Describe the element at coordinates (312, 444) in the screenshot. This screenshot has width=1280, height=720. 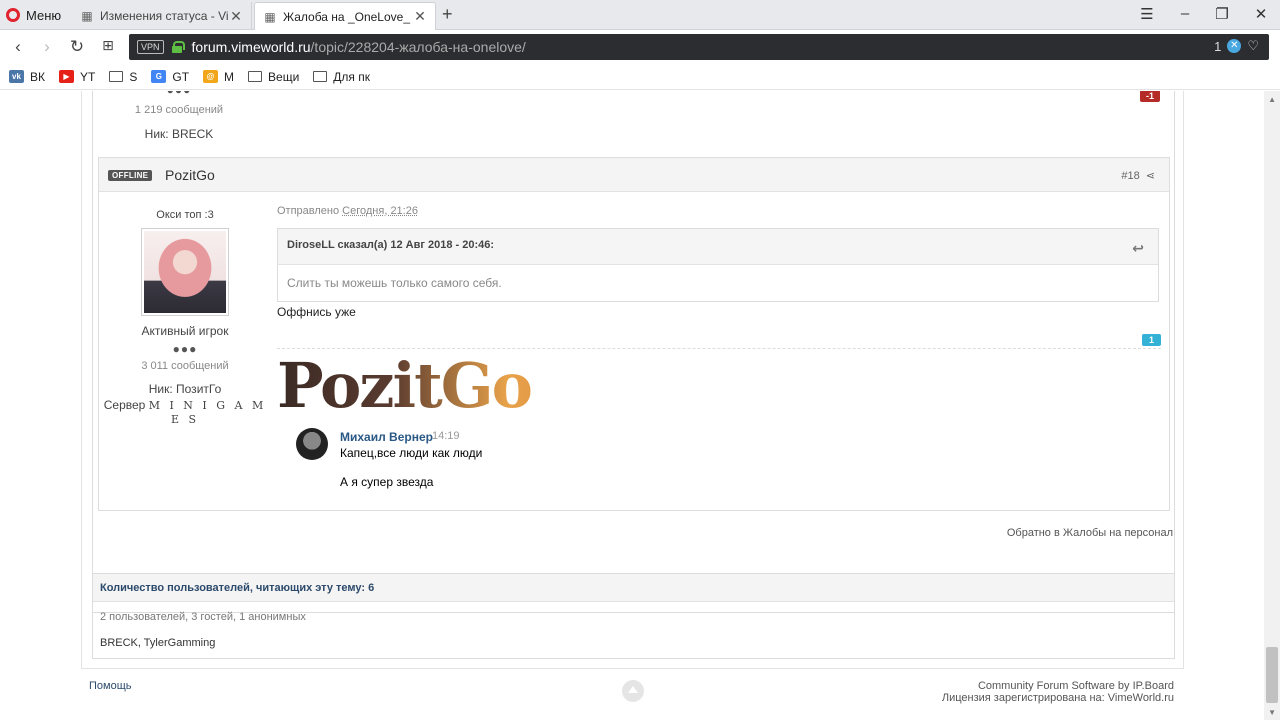
I see `chat-avatar` at that location.